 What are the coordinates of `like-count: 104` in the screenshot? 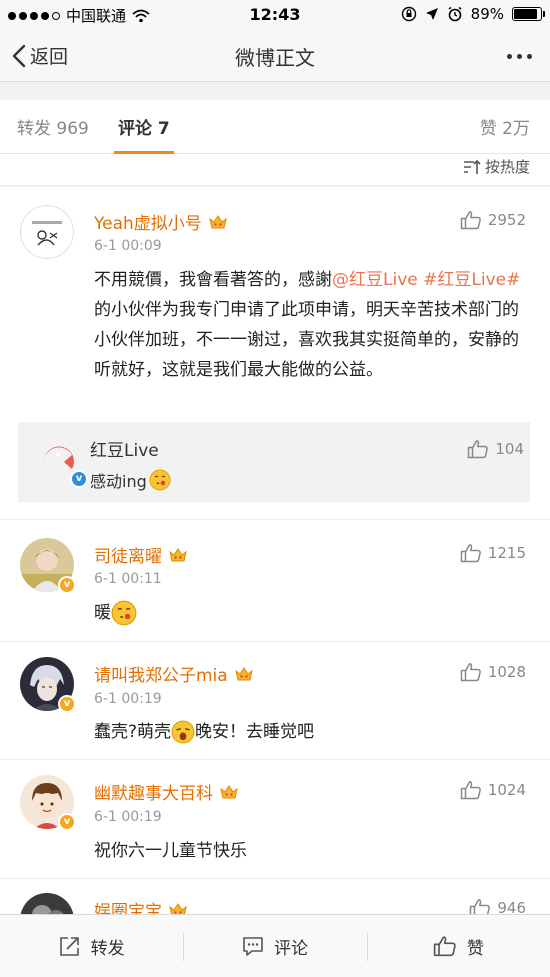 It's located at (509, 449).